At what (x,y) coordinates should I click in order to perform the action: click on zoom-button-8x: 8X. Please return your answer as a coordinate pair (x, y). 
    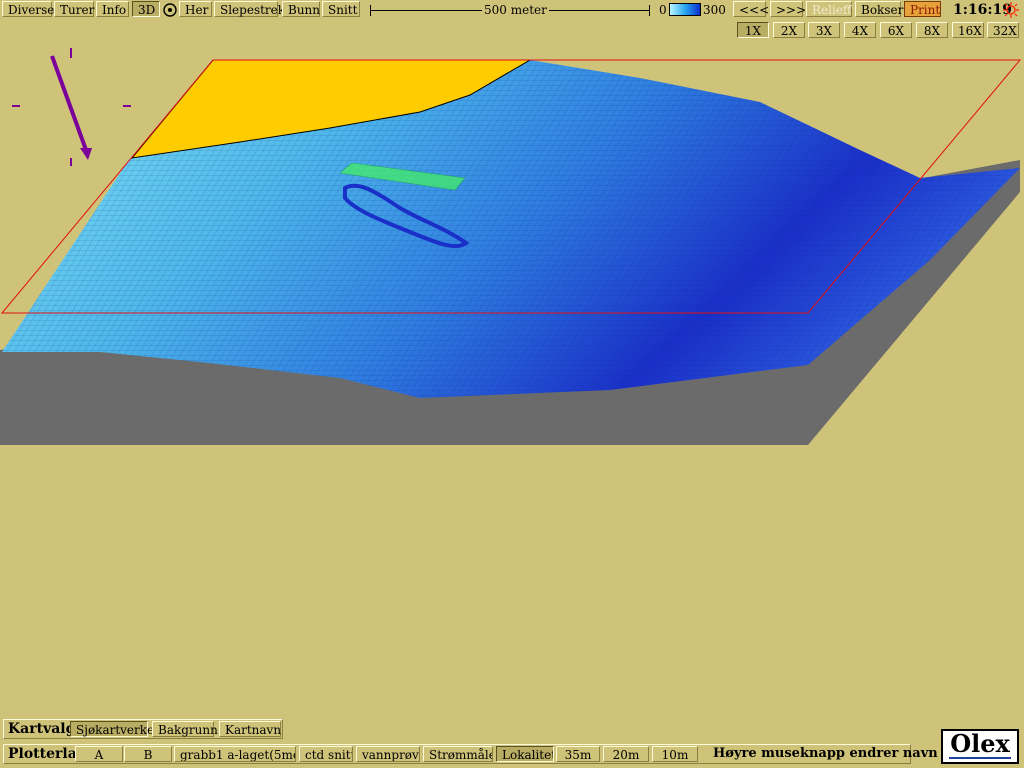
    Looking at the image, I should click on (932, 30).